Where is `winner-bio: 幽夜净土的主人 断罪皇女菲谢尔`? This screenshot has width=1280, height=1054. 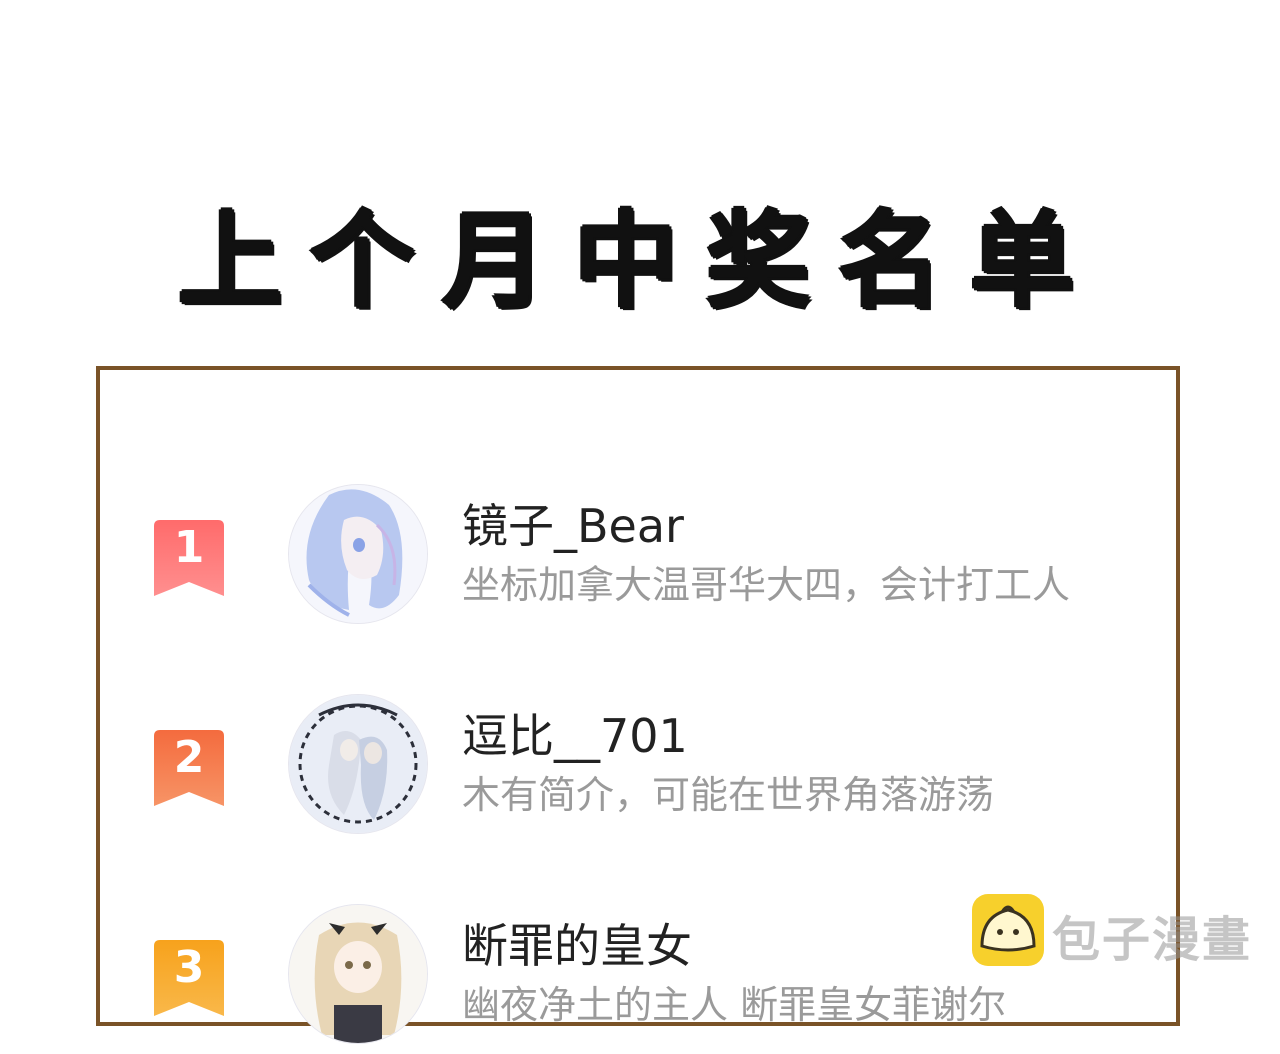
winner-bio: 幽夜净土的主人 断罪皇女菲谢尔 is located at coordinates (734, 1005).